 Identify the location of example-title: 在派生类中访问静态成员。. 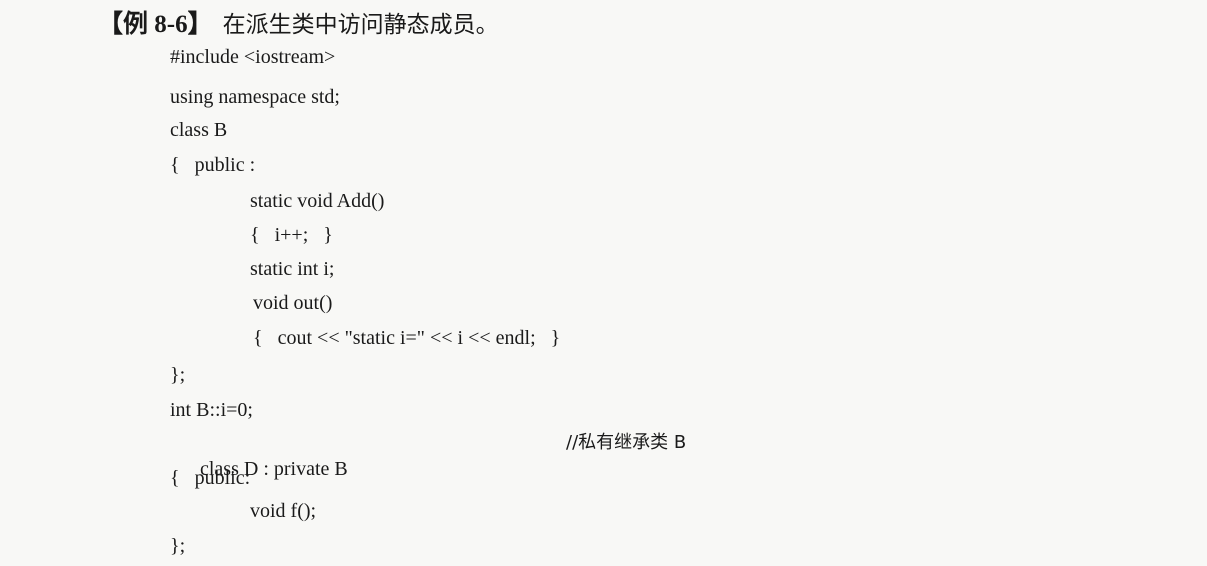
(360, 25).